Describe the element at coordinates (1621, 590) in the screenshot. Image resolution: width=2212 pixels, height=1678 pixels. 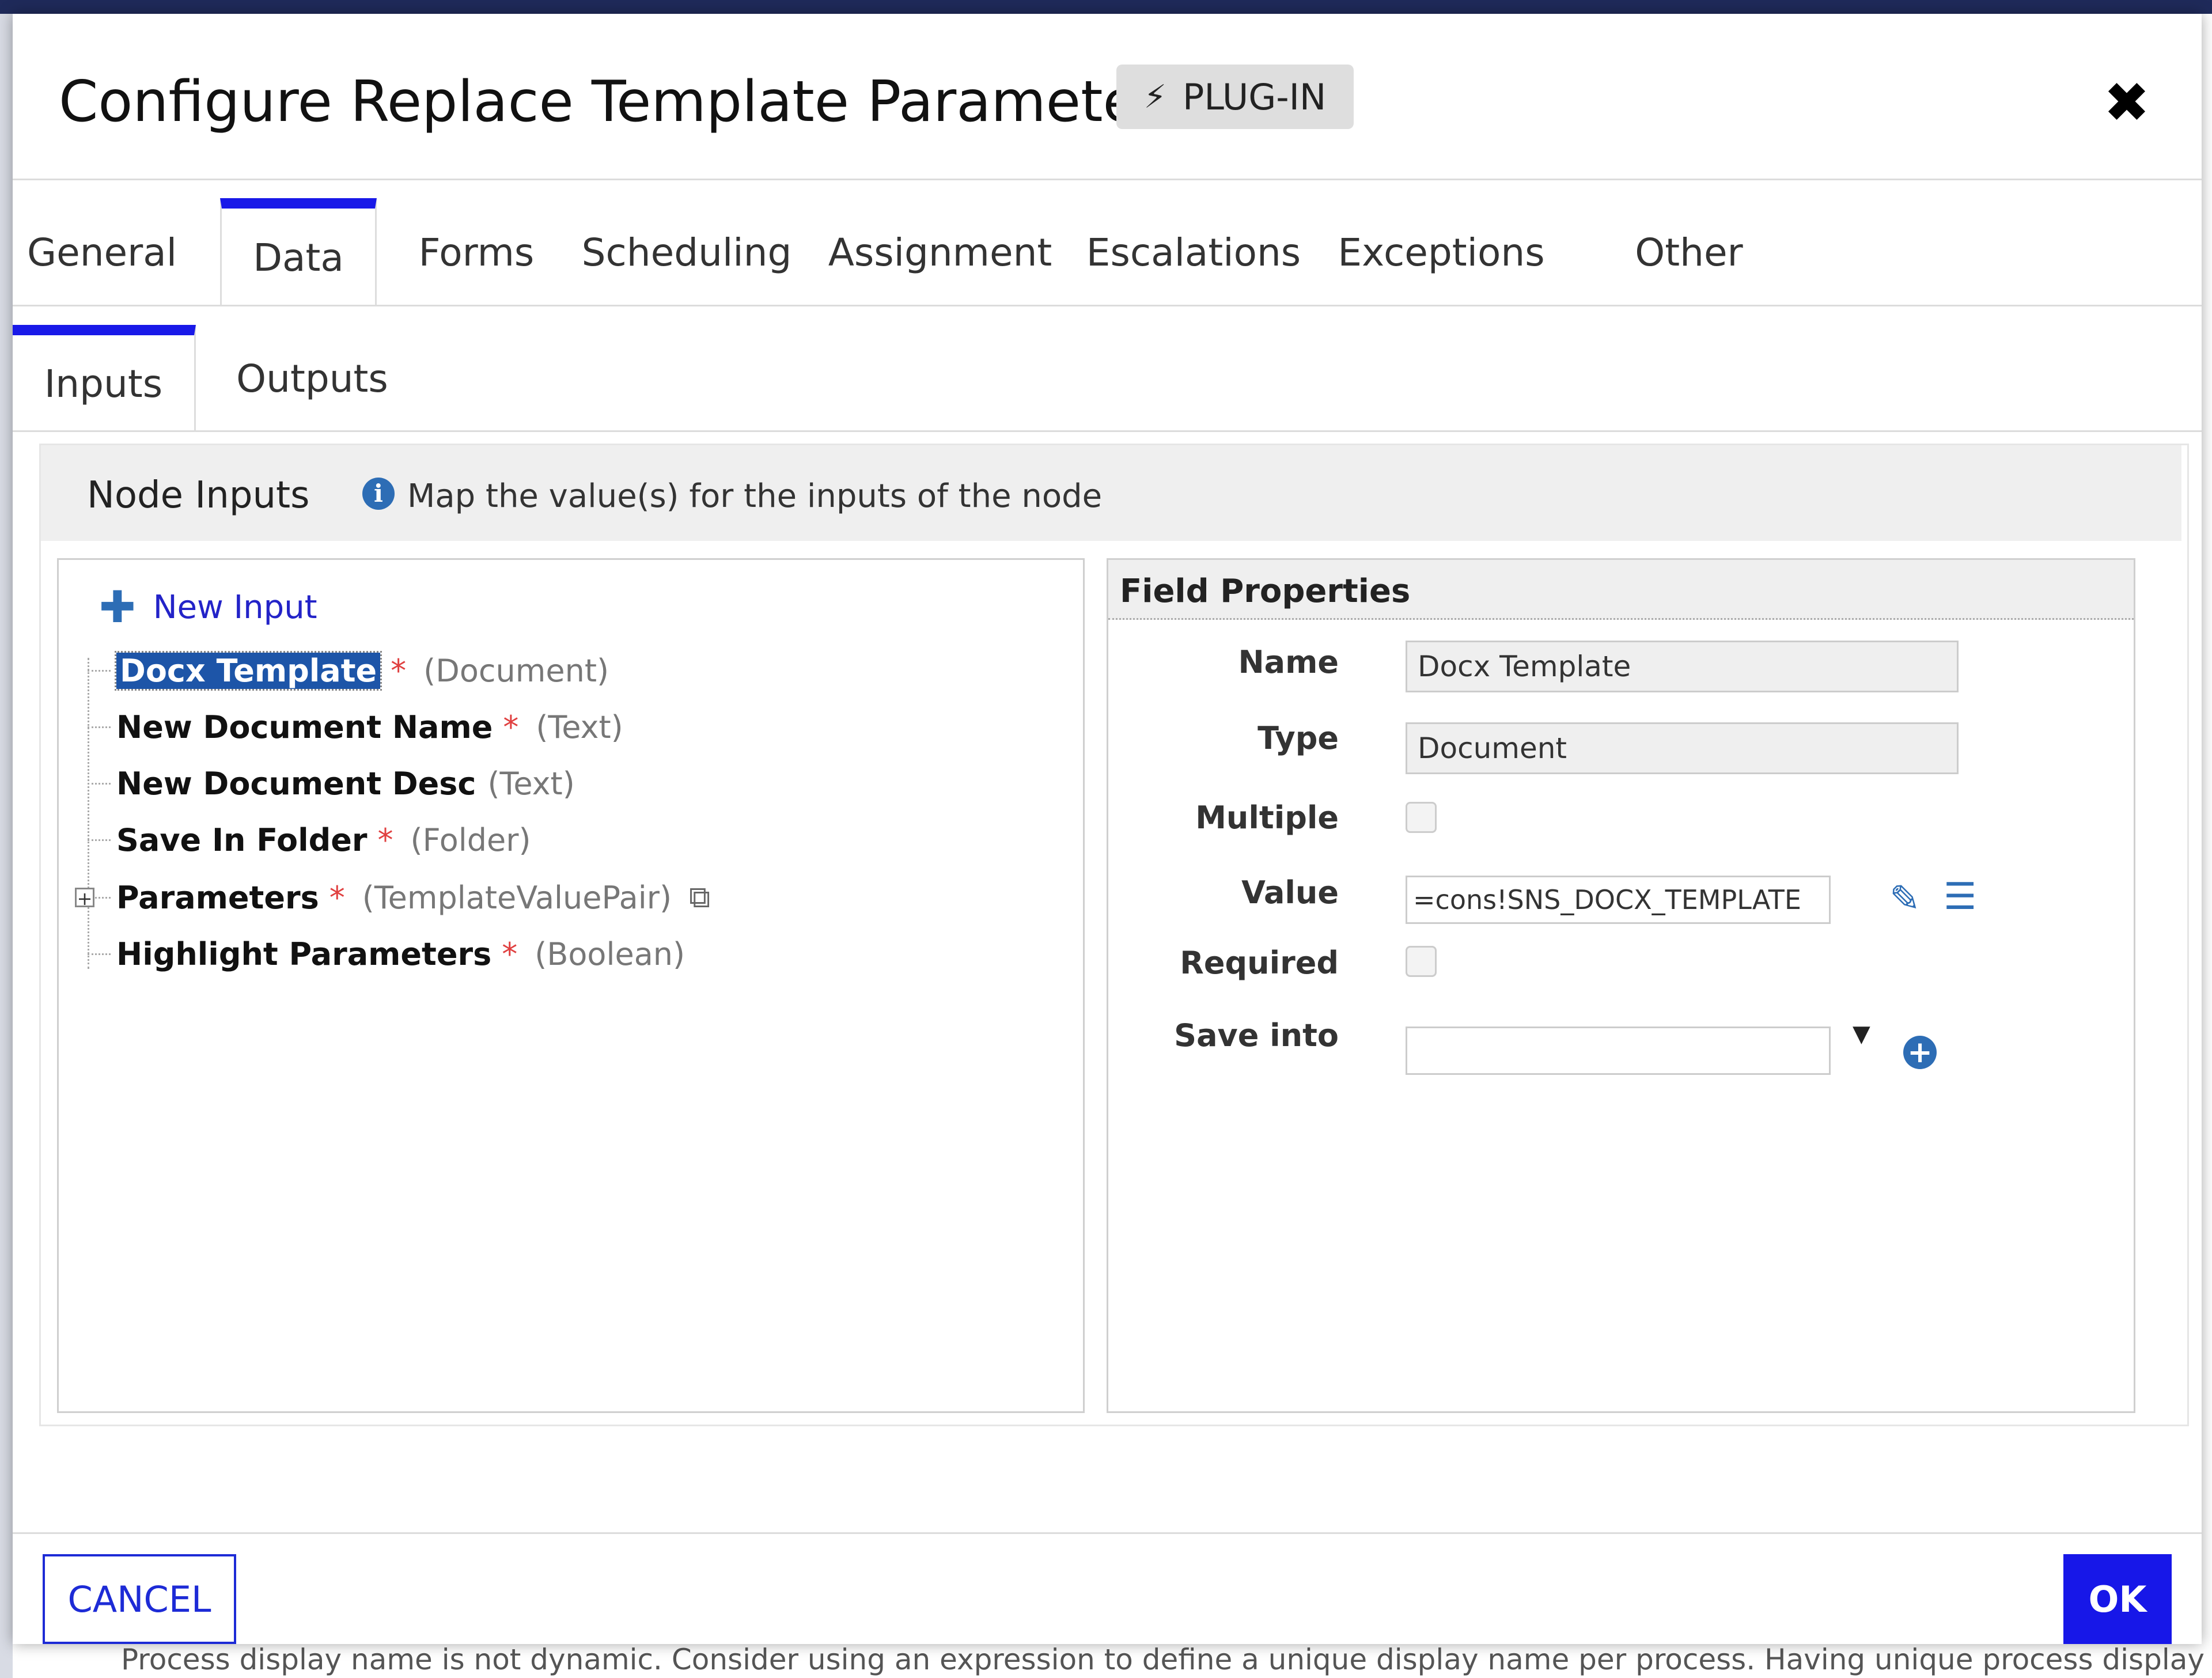
I see `field-properties-header: Field Properties` at that location.